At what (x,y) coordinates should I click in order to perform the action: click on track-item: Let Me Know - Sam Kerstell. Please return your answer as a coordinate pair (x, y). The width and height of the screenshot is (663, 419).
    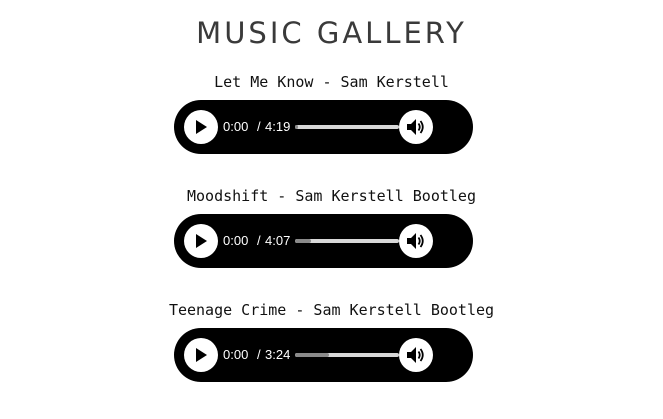
    Looking at the image, I should click on (331, 82).